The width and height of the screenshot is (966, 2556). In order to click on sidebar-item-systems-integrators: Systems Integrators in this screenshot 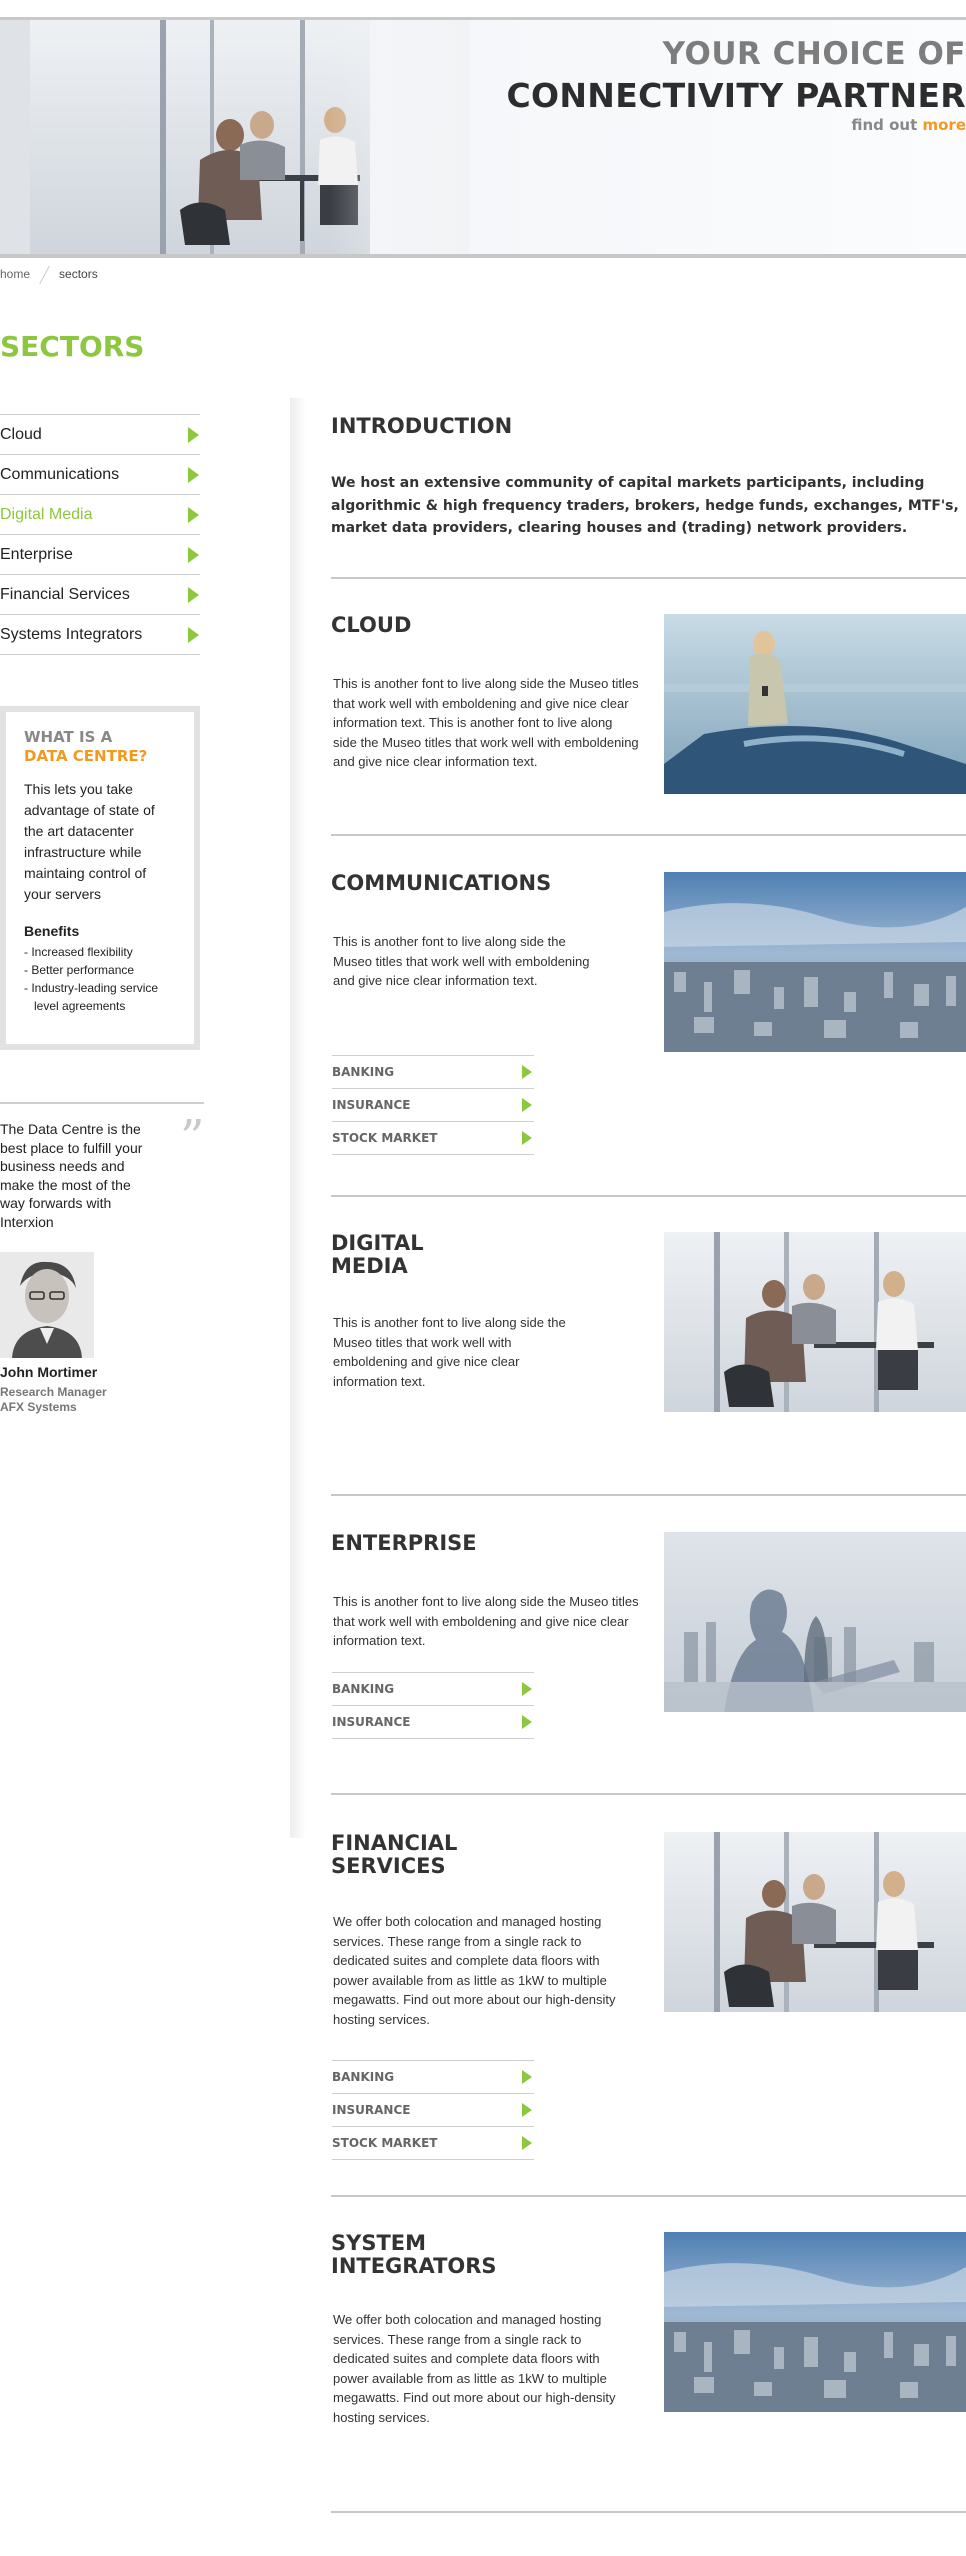, I will do `click(100, 635)`.